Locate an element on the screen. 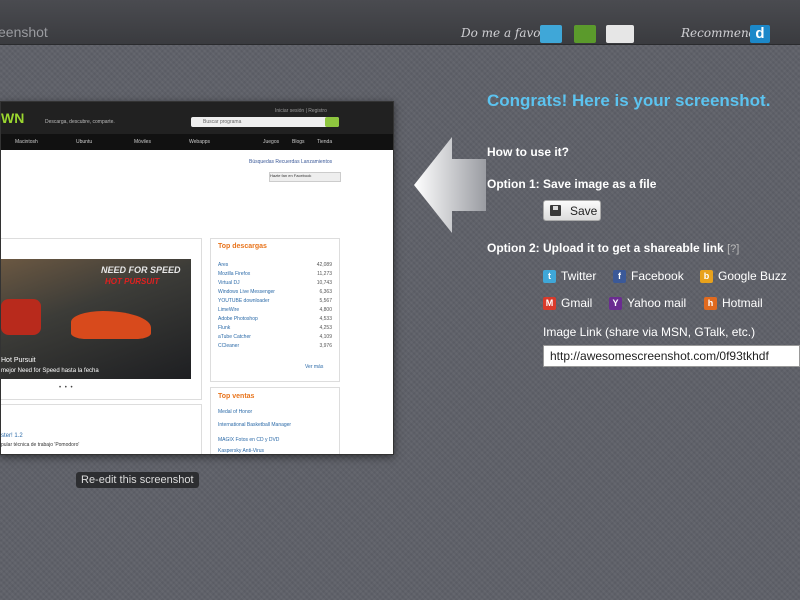 The width and height of the screenshot is (800, 600). option-1-prefix: Option 1: is located at coordinates (513, 184).